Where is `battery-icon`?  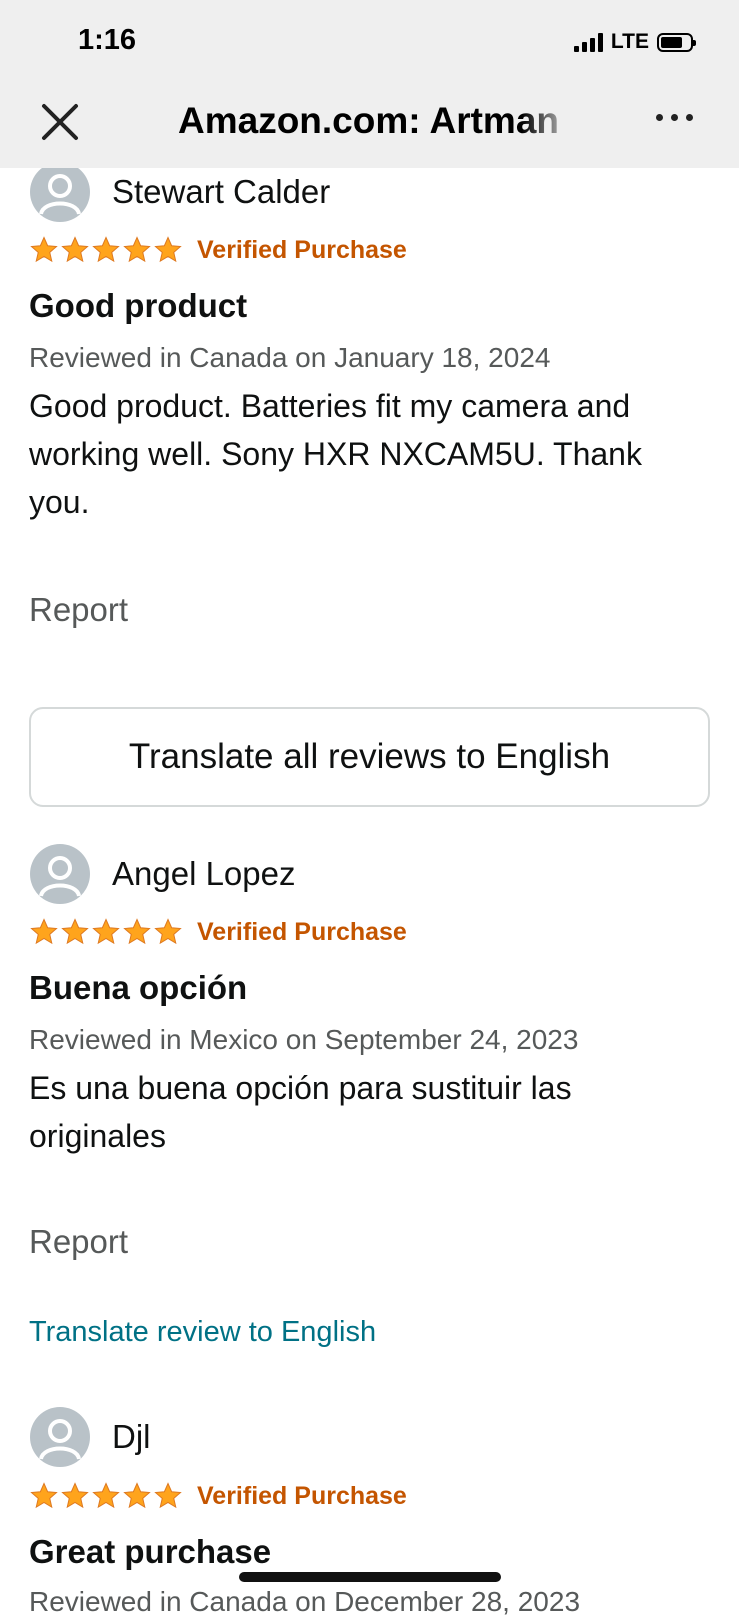 battery-icon is located at coordinates (676, 42).